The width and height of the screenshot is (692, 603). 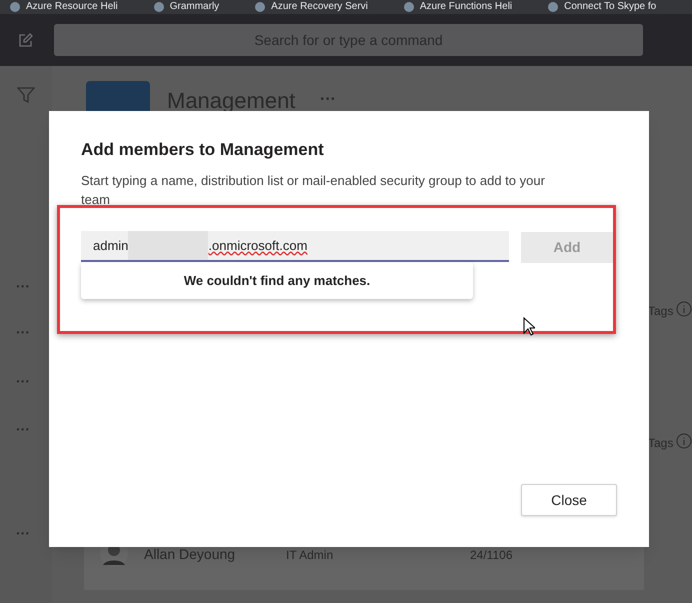 I want to click on member-input: admin .onmicrosoft.com, so click(x=295, y=246).